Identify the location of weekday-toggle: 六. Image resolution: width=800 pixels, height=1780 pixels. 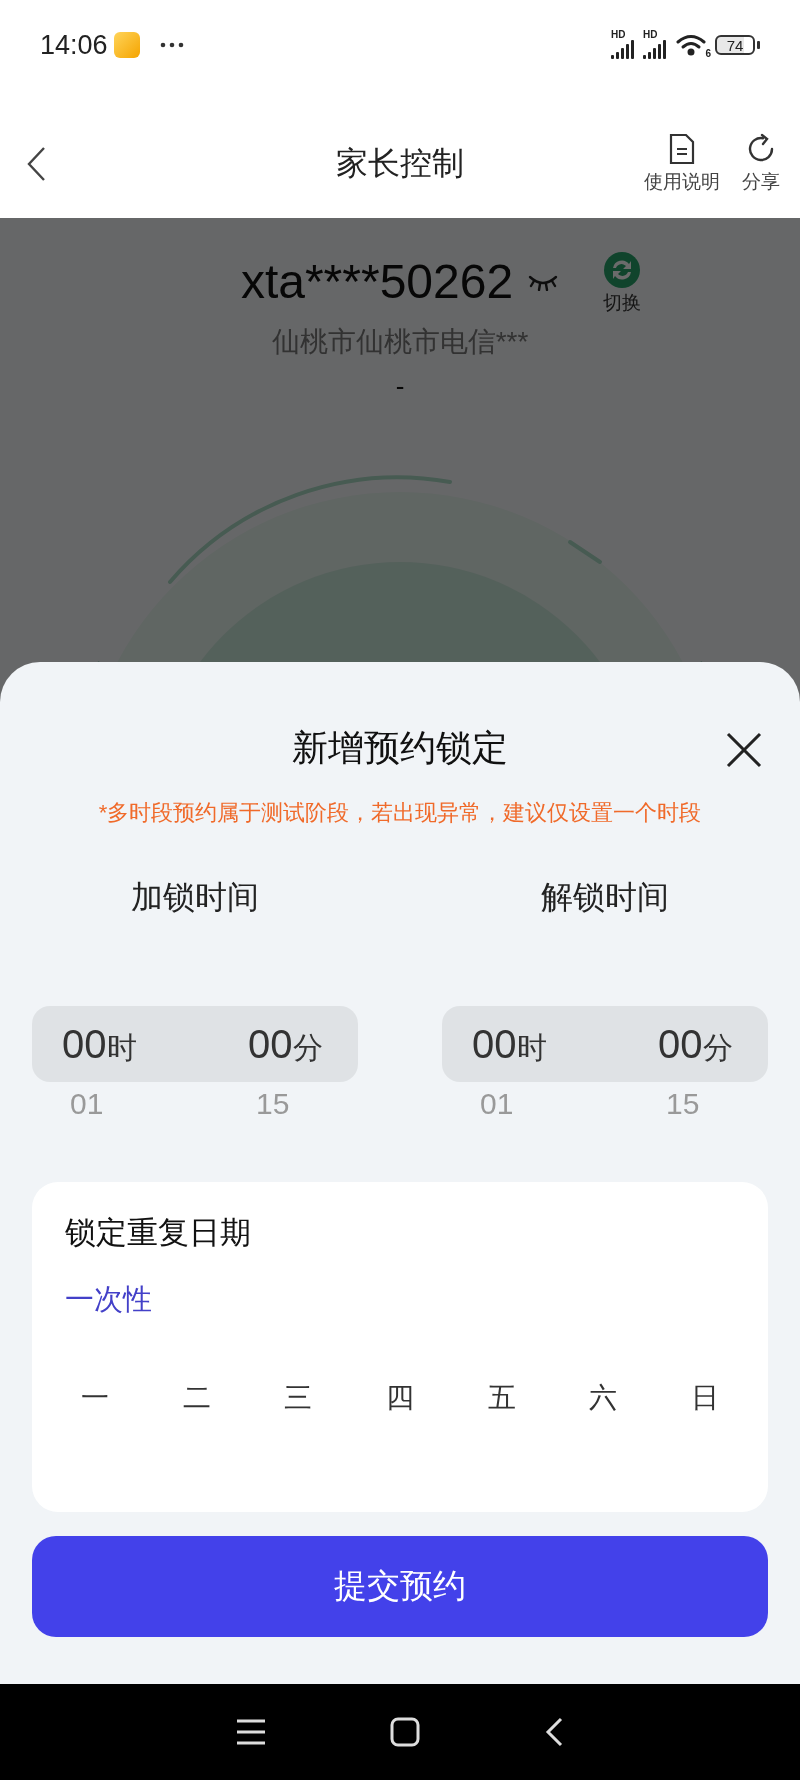
(603, 1398).